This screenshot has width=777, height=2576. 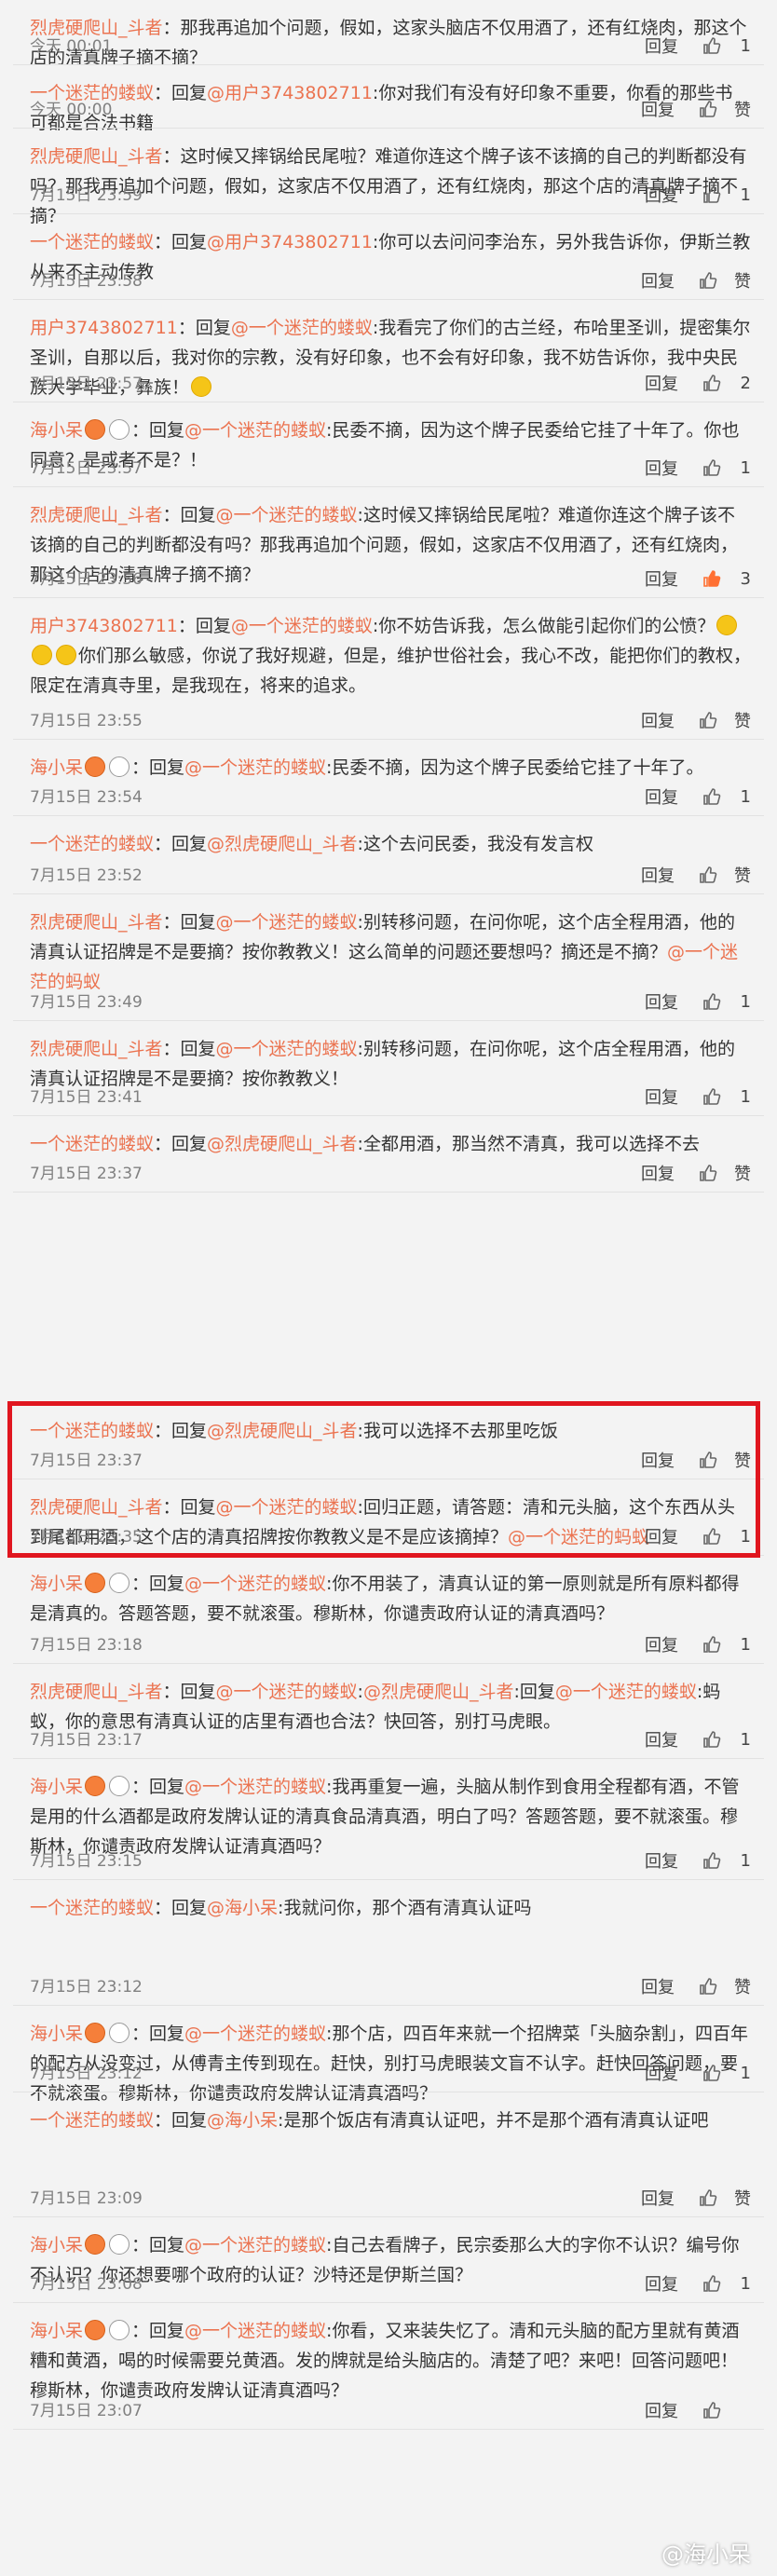 What do you see at coordinates (389, 2216) in the screenshot?
I see `comment-divider` at bounding box center [389, 2216].